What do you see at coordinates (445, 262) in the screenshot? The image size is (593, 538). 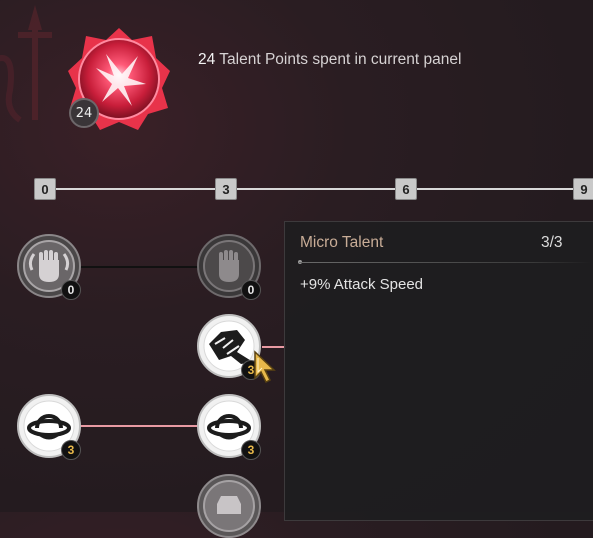 I see `tooltip-divider` at bounding box center [445, 262].